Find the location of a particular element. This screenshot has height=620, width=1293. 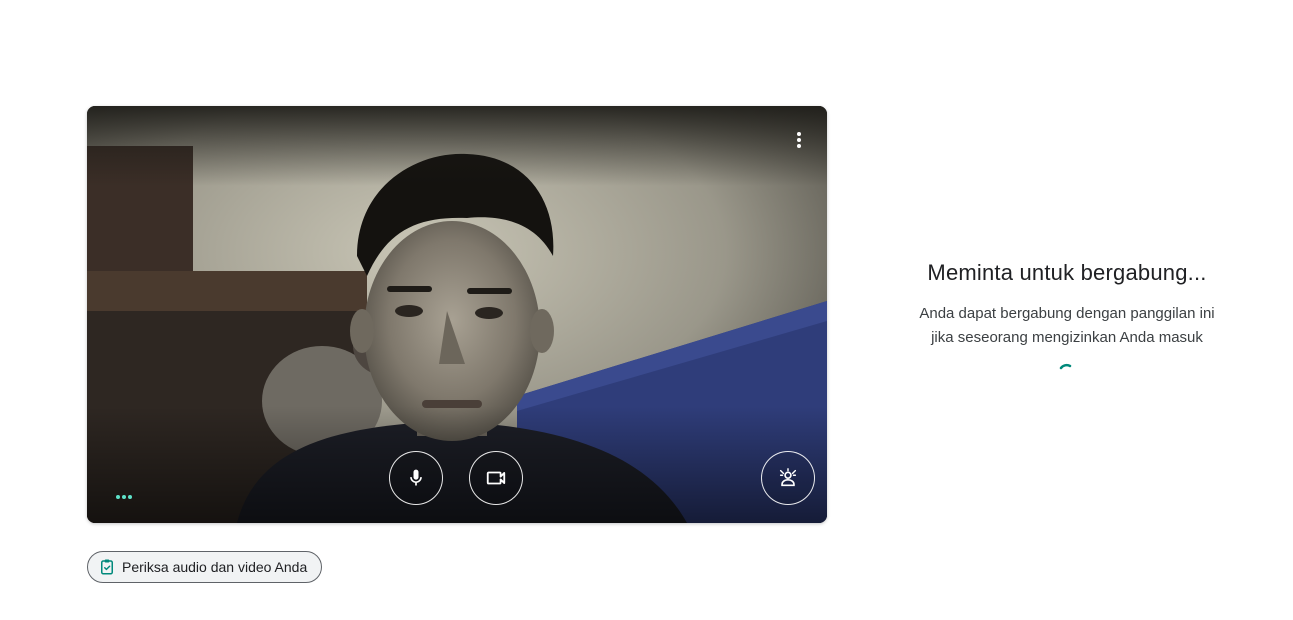

more-options-button is located at coordinates (799, 140).